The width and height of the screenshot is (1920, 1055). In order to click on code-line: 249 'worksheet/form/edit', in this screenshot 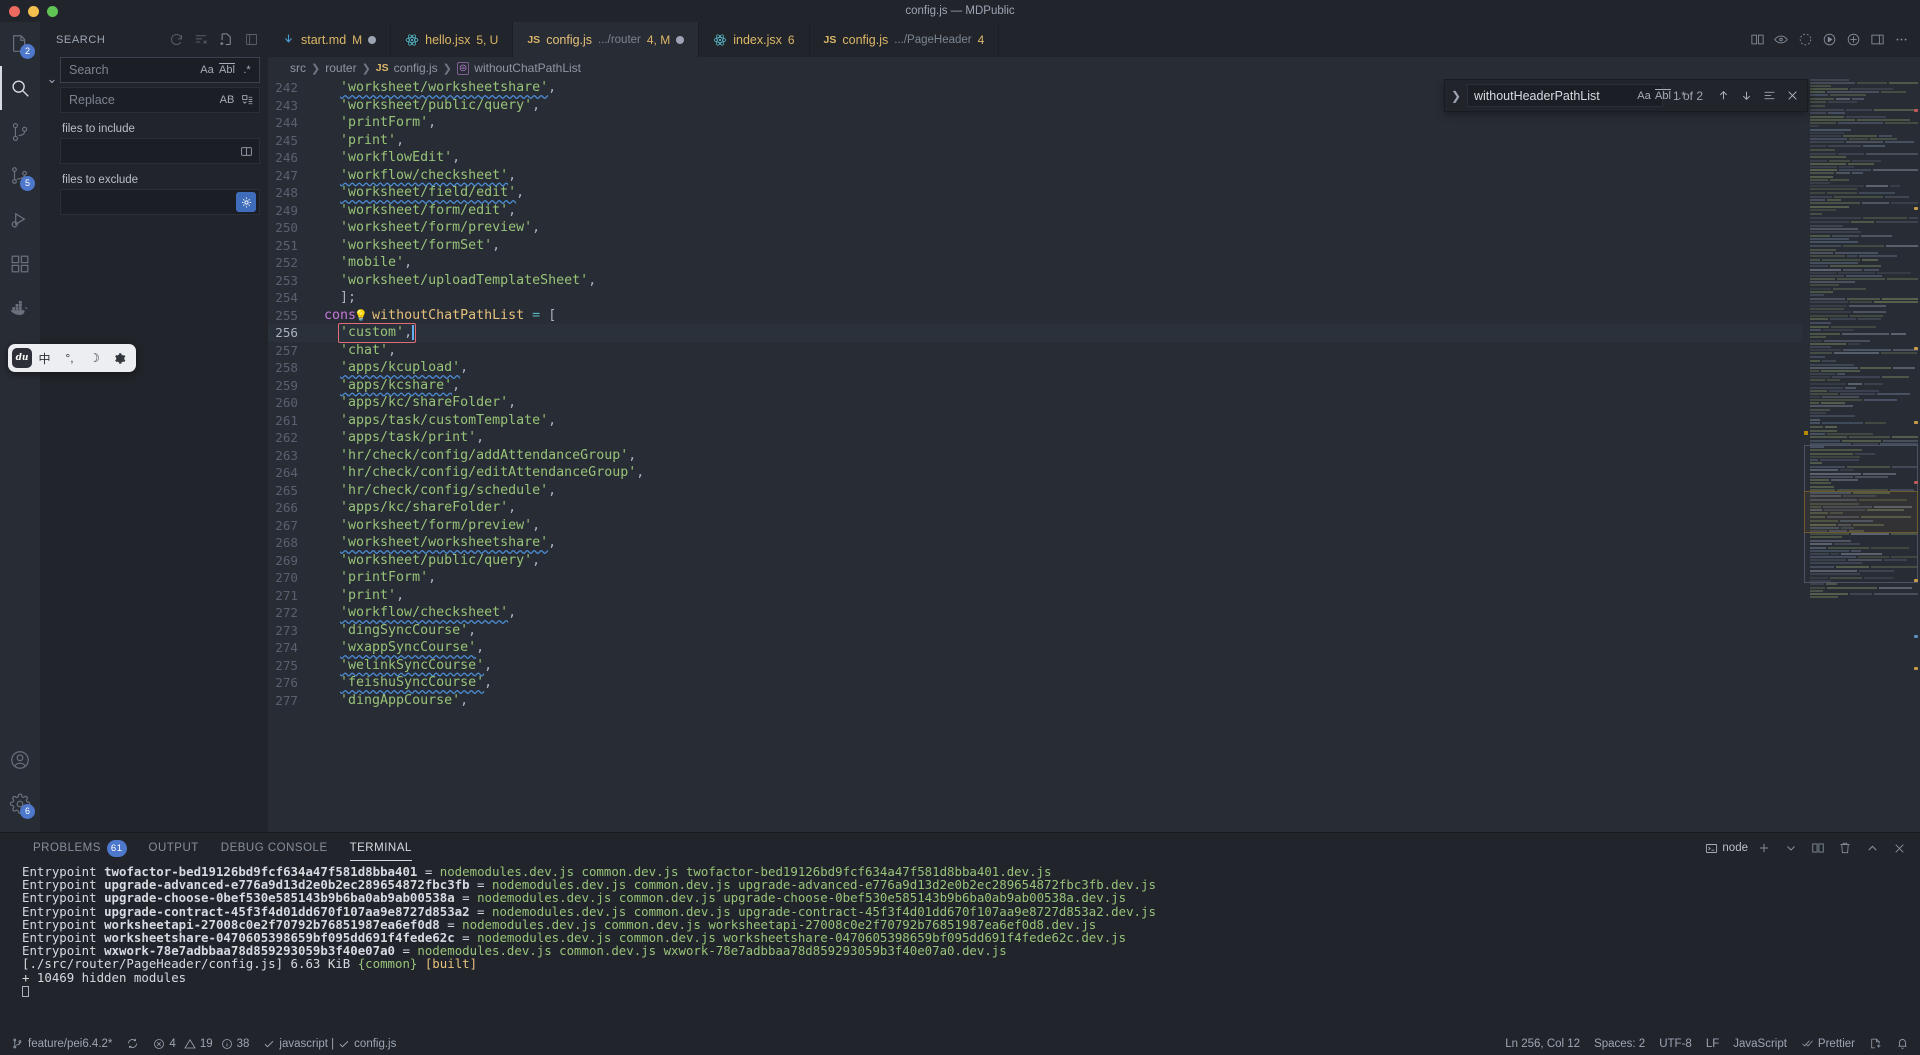, I will do `click(1035, 211)`.